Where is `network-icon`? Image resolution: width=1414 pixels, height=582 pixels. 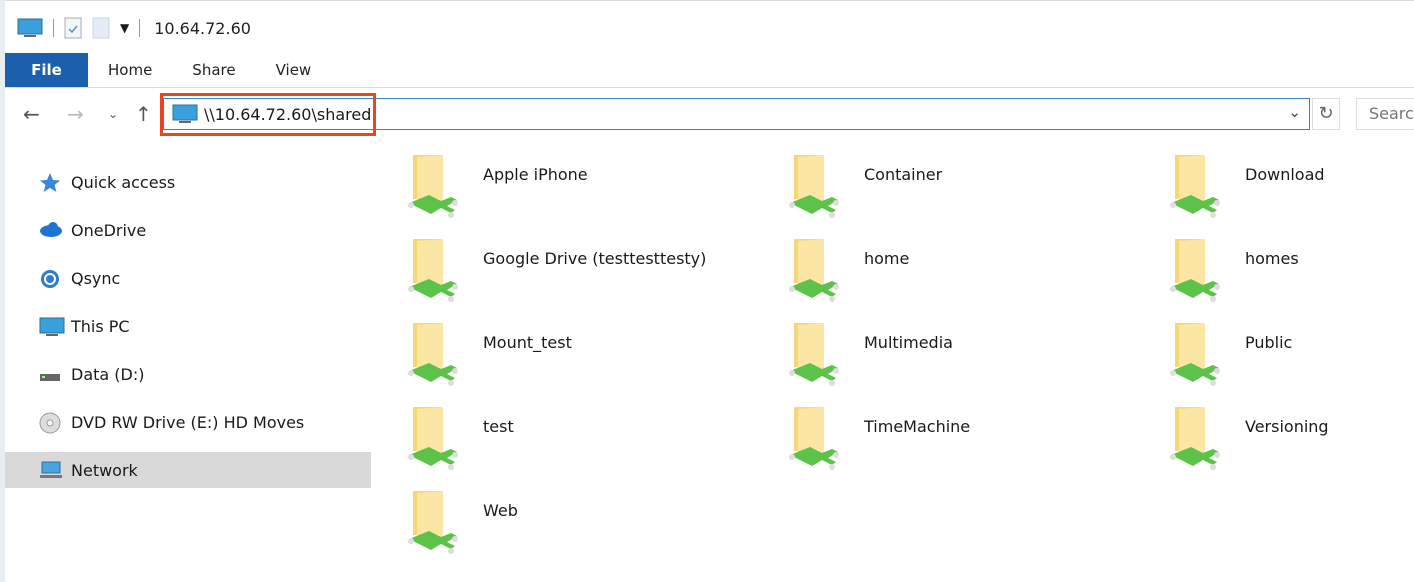
network-icon is located at coordinates (51, 470).